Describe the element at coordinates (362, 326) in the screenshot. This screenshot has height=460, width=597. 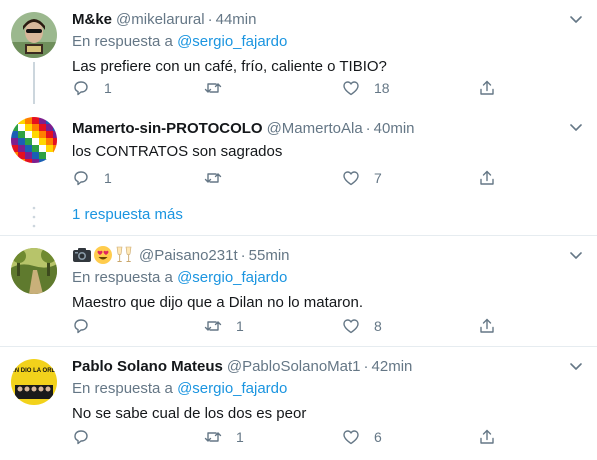
I see `like-button: 8` at that location.